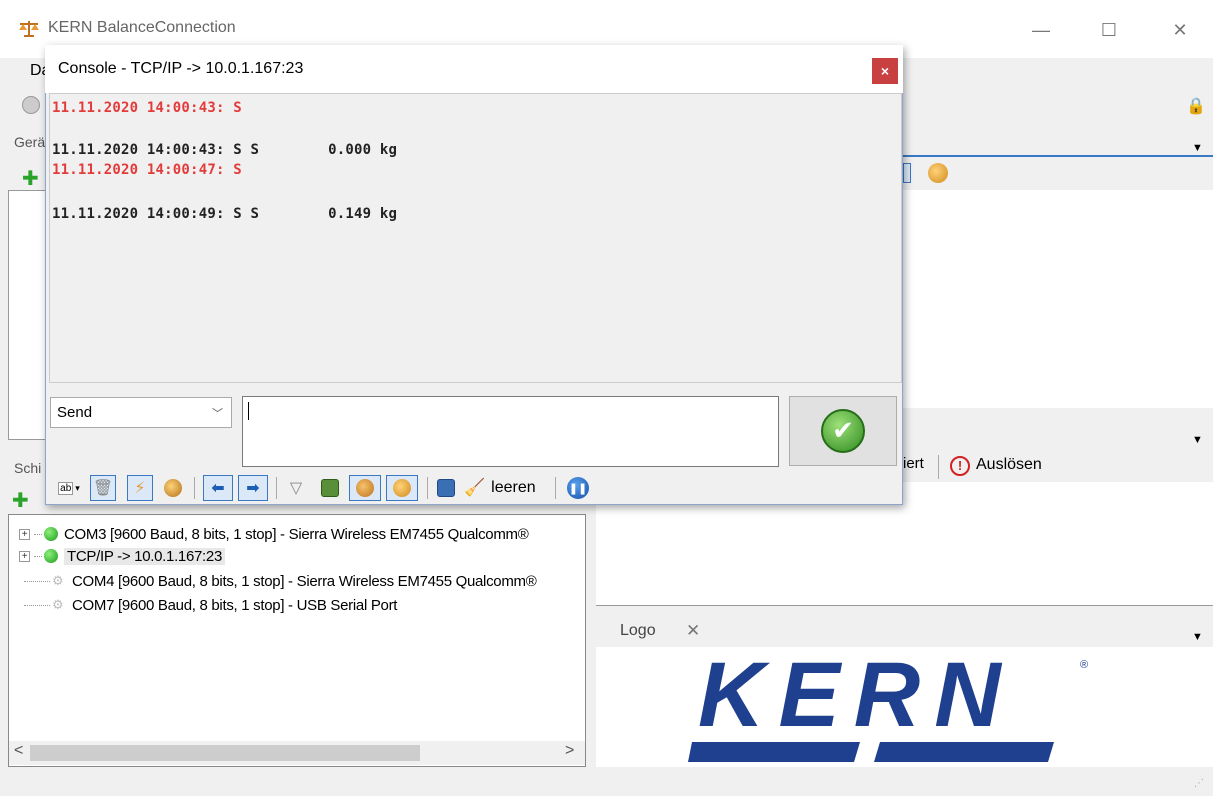 The image size is (1213, 796). I want to click on tree-row: + TCP/IP -> 10.0.1.167:23, so click(122, 556).